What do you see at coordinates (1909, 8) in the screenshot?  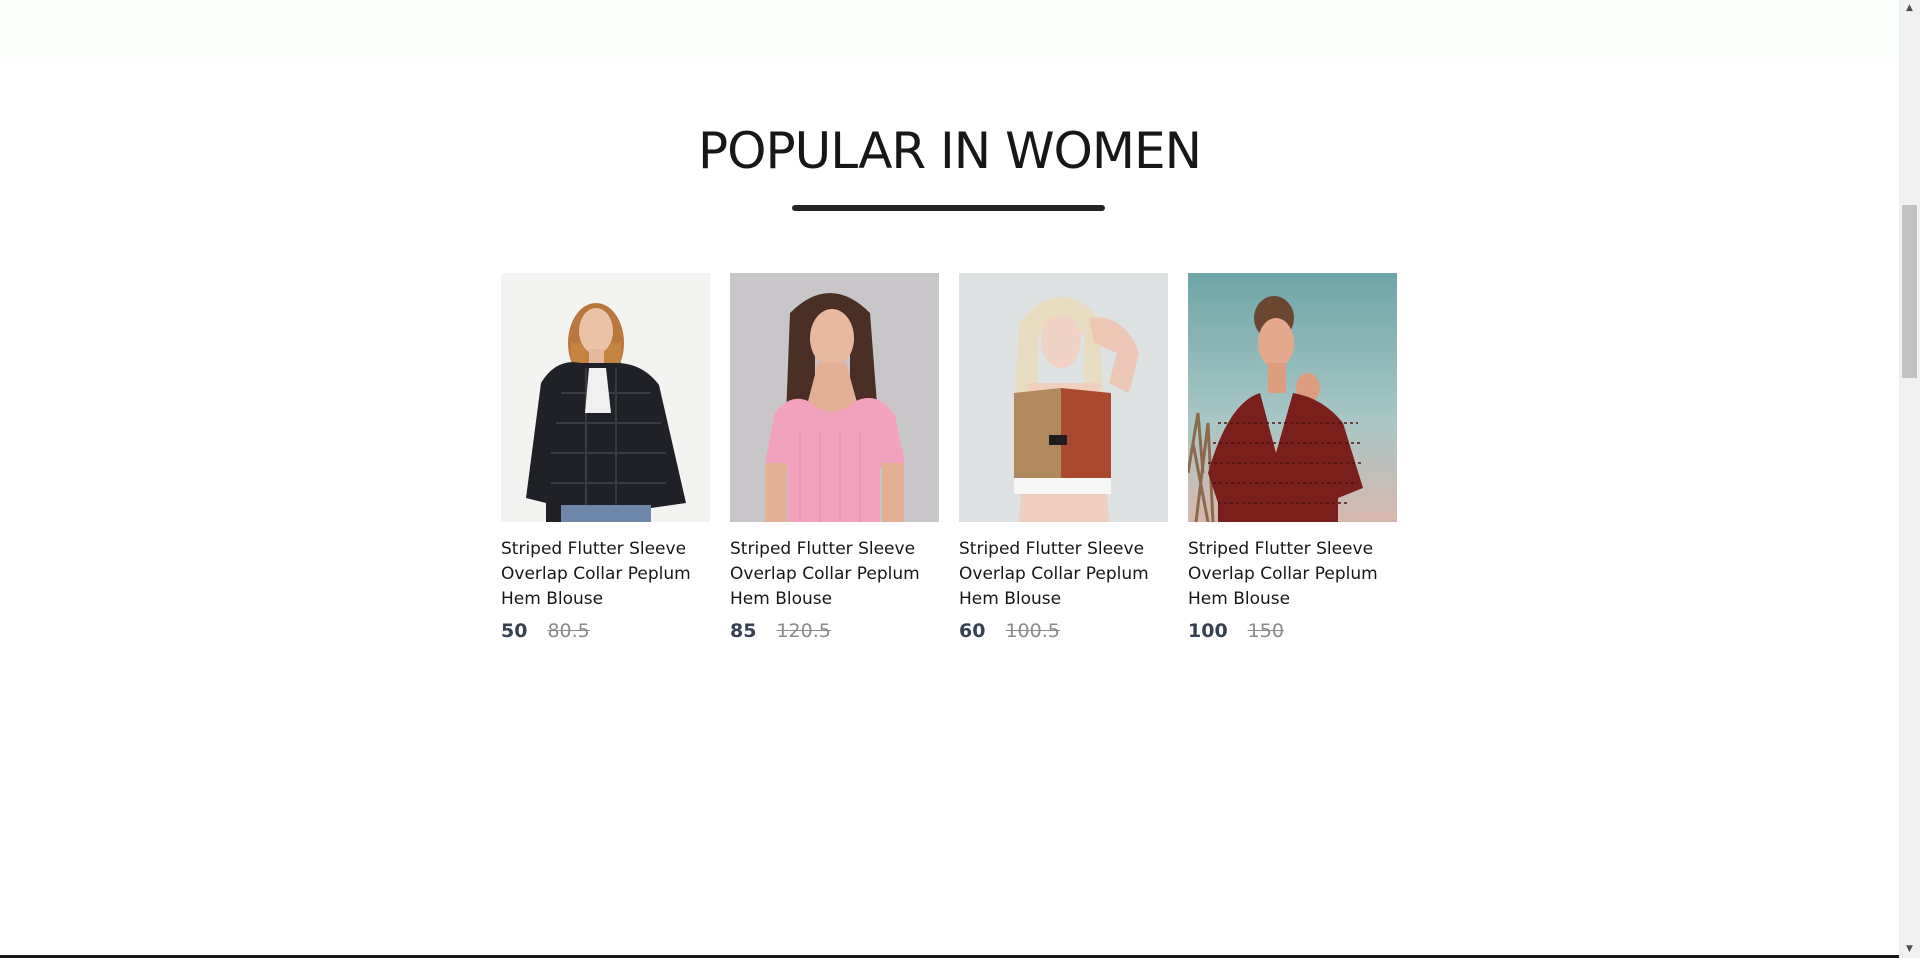 I see `scroll-up-arrow-icon: ▲` at bounding box center [1909, 8].